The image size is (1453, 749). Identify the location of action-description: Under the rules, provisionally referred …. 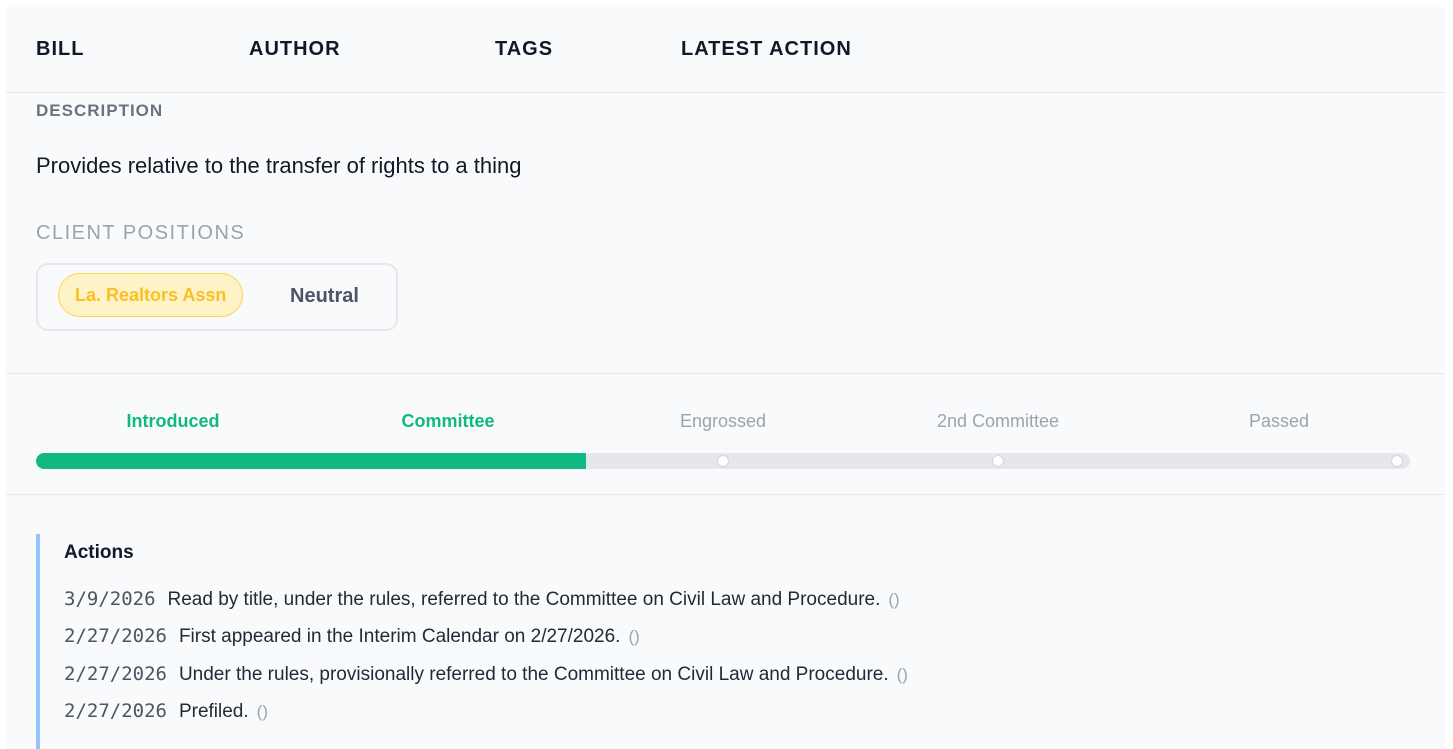
(533, 674).